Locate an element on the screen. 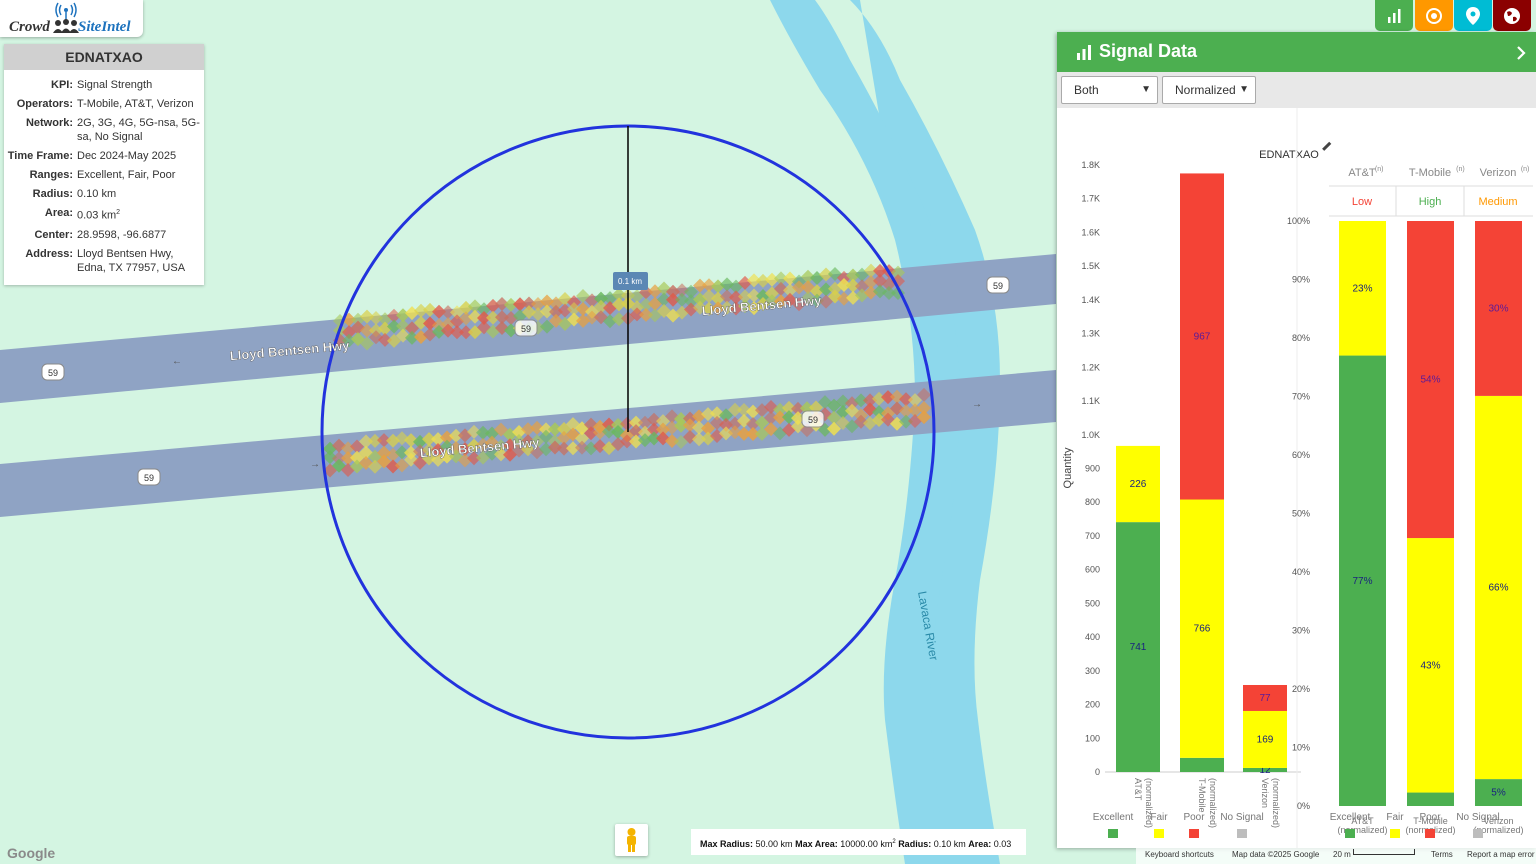  info-value-text: Excellent, Fair, Poor is located at coordinates (126, 175).